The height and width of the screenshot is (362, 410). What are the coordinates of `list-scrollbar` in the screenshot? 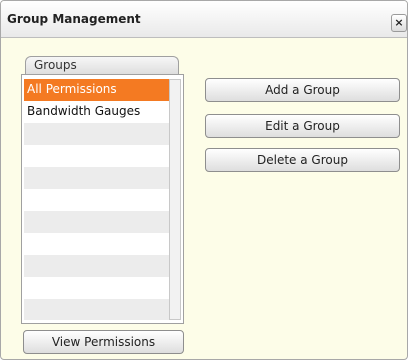 It's located at (175, 199).